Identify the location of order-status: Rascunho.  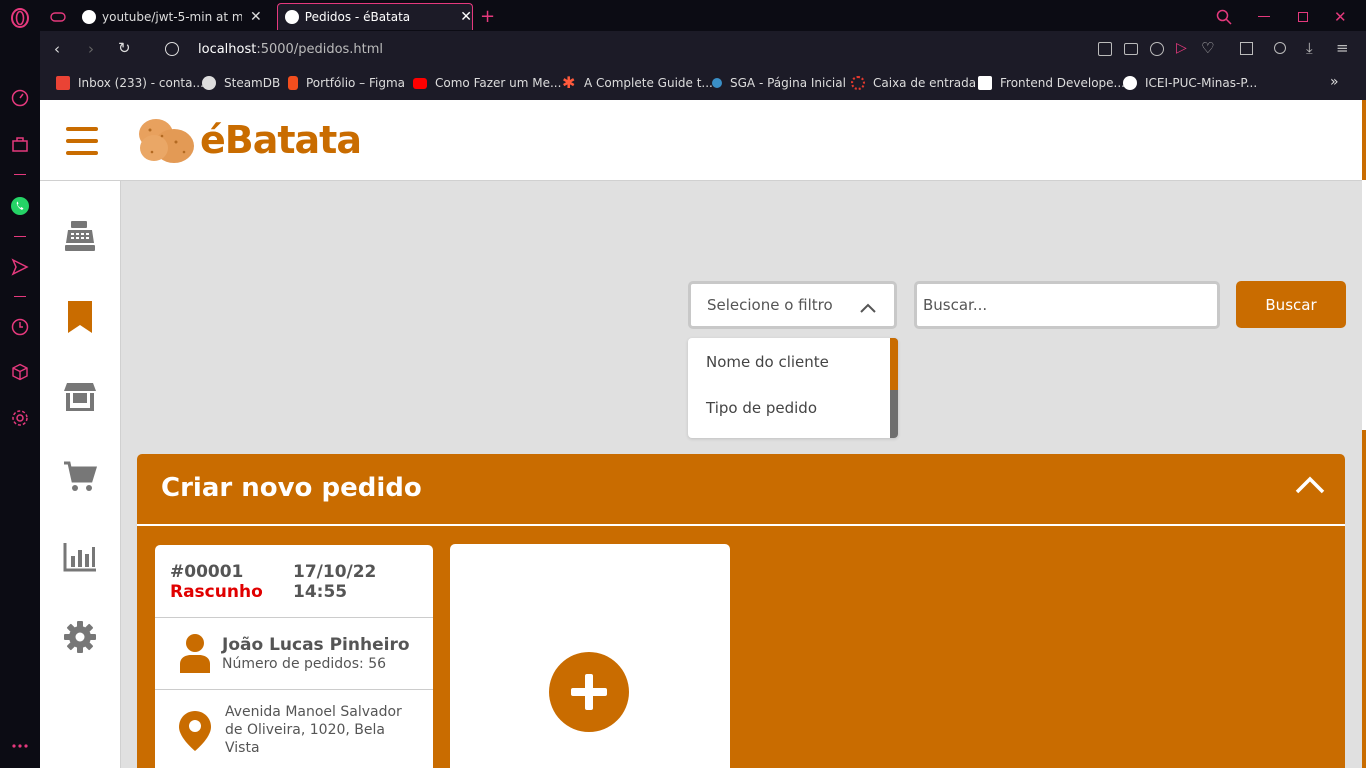
(216, 592).